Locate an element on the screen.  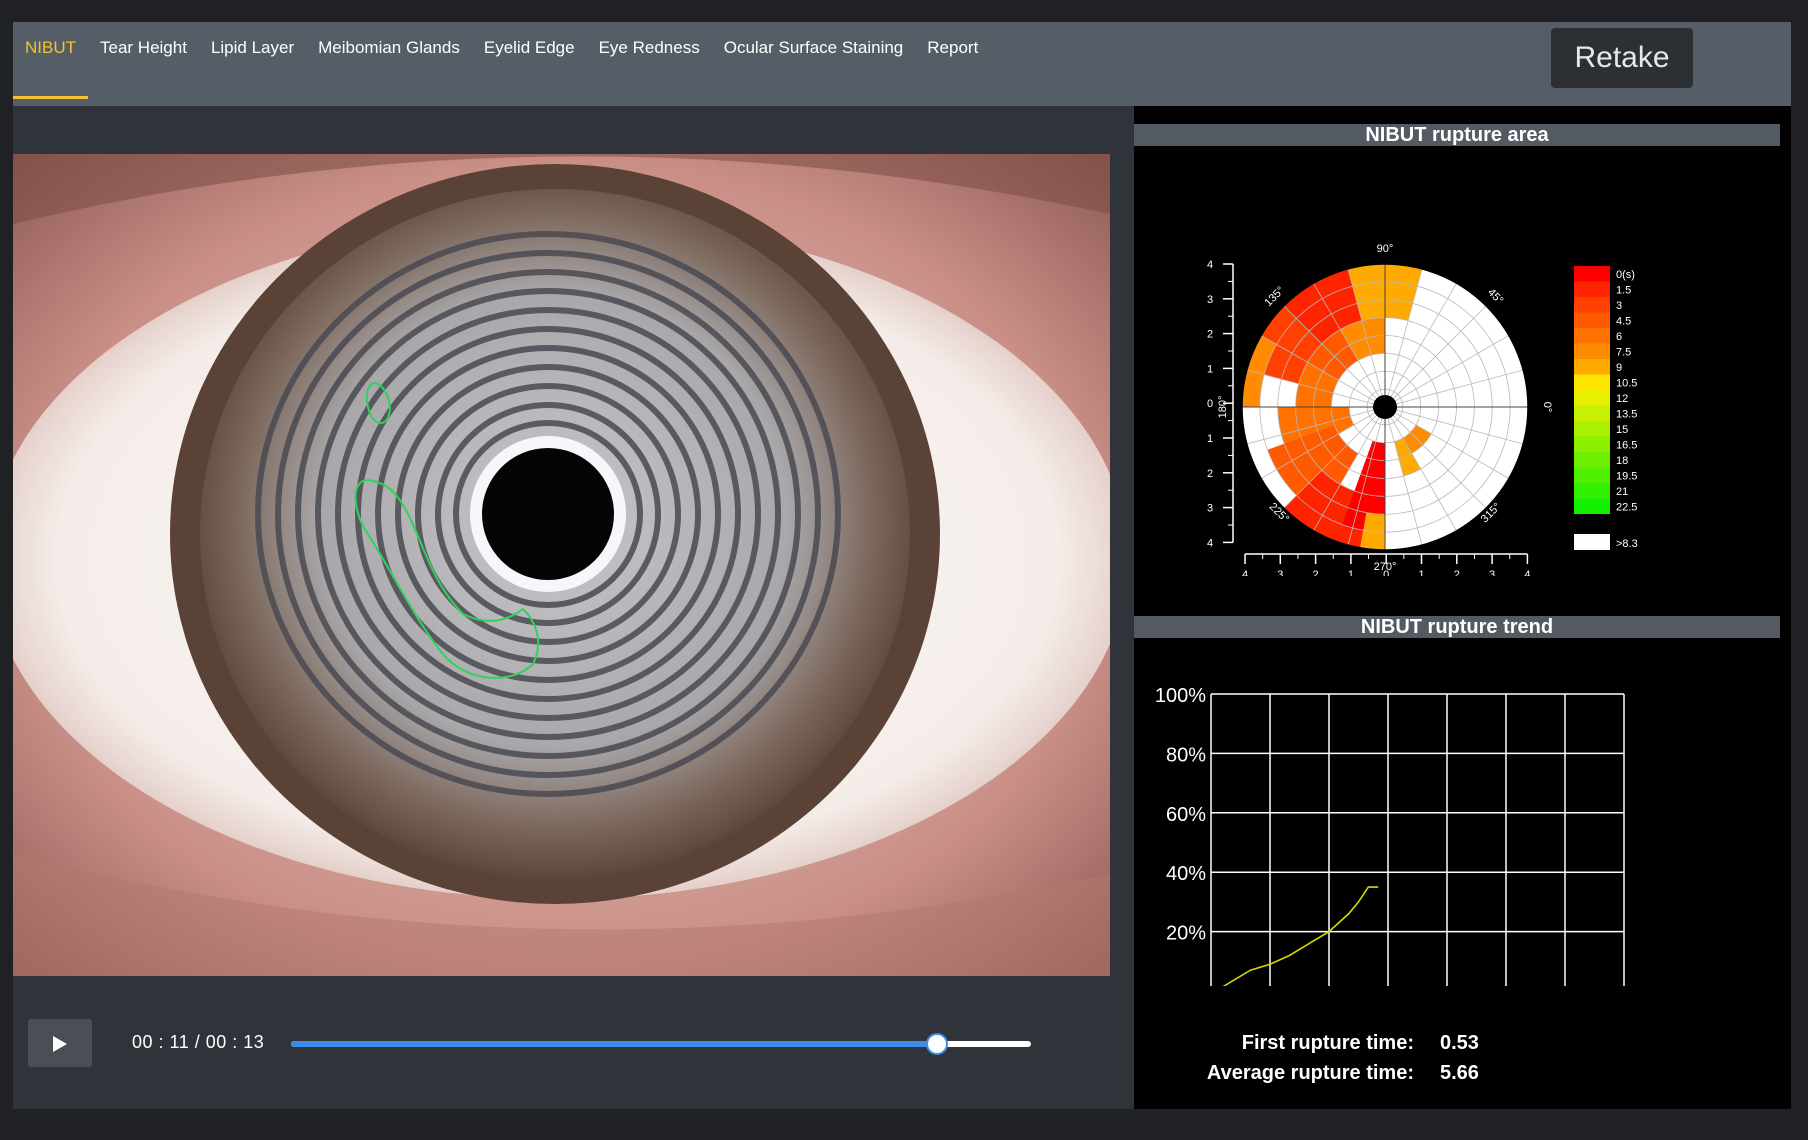
legend-label-extra: >8.3 is located at coordinates (1627, 544).